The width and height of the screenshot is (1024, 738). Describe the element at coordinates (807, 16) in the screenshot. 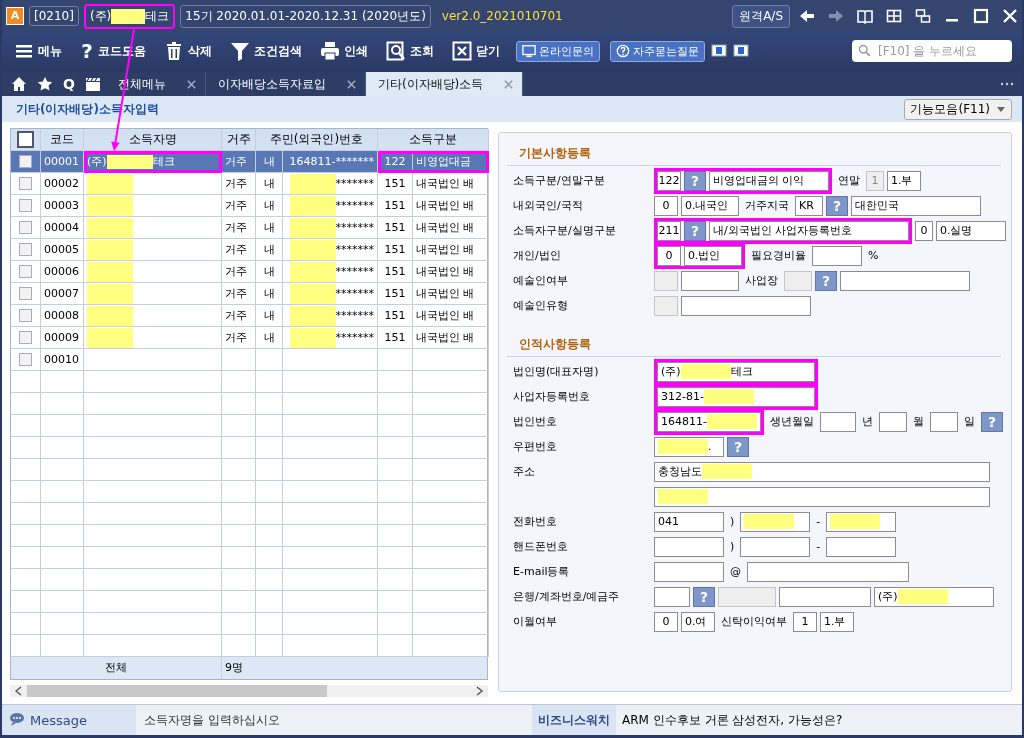

I see `back-arrow-icon` at that location.